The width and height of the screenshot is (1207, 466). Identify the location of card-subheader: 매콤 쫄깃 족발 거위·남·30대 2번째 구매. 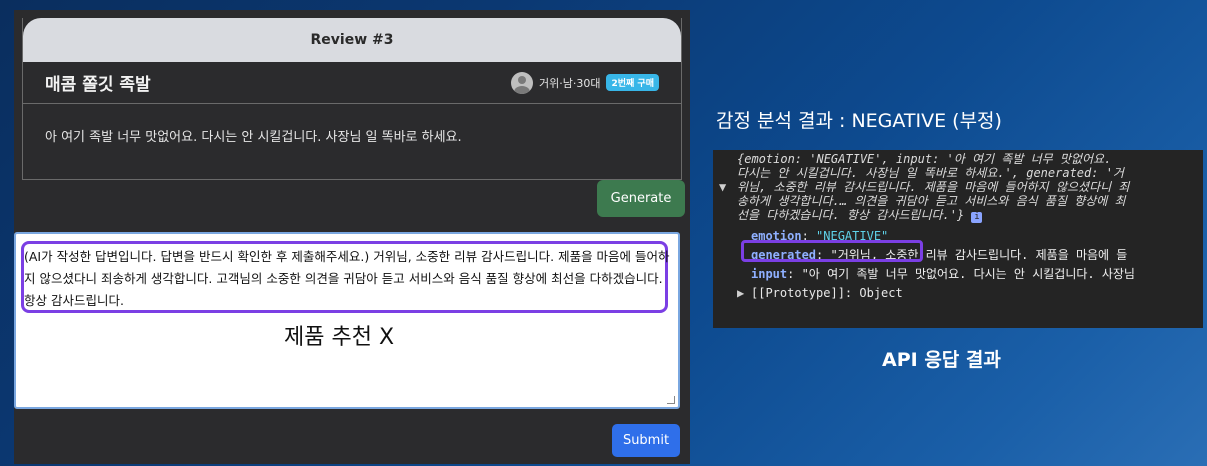
(352, 83).